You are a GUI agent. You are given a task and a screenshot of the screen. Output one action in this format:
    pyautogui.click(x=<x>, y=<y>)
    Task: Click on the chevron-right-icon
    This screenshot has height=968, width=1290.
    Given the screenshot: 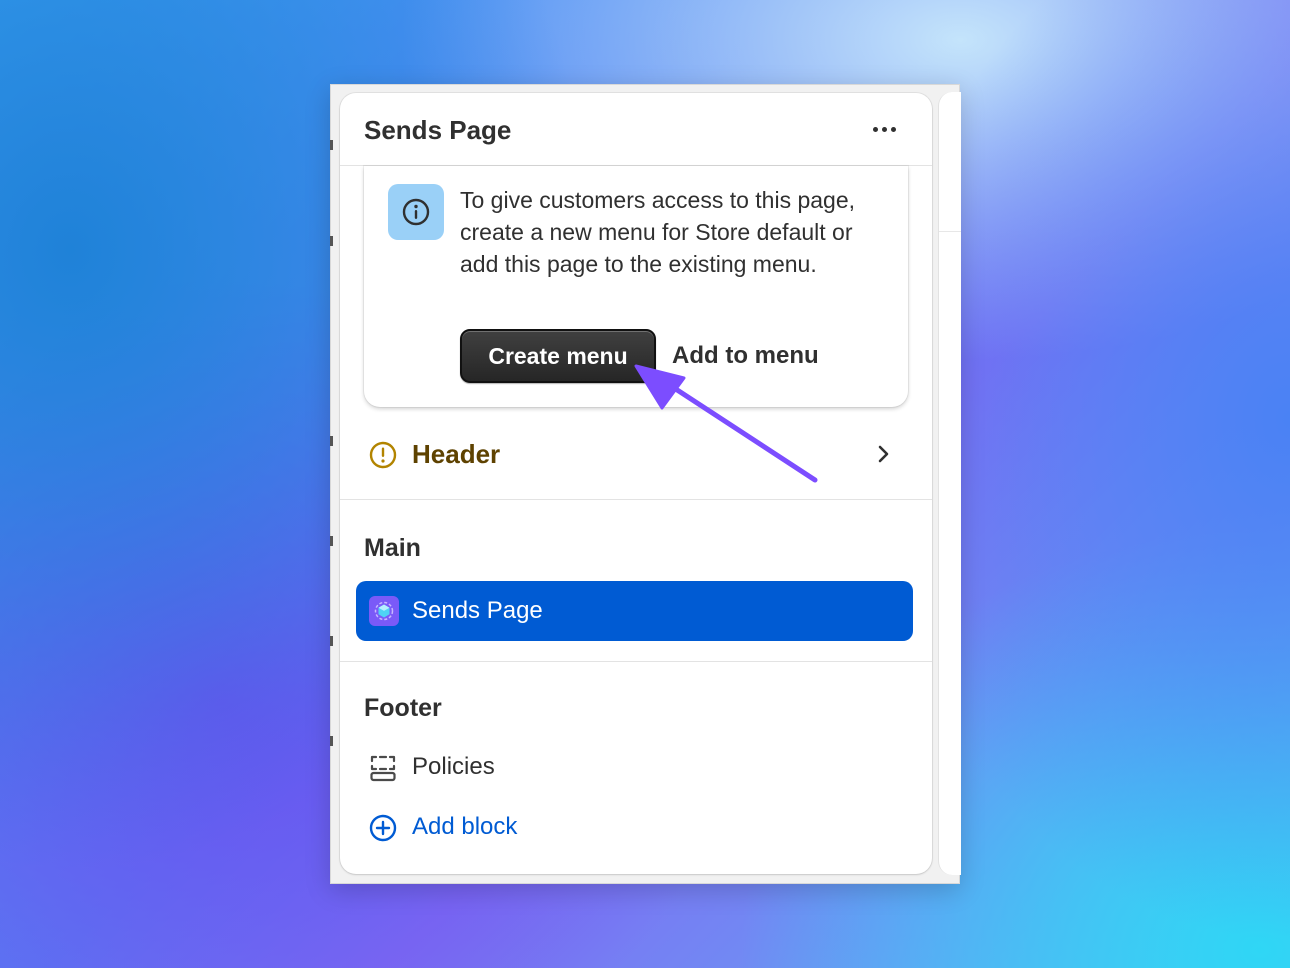 What is the action you would take?
    pyautogui.click(x=883, y=454)
    